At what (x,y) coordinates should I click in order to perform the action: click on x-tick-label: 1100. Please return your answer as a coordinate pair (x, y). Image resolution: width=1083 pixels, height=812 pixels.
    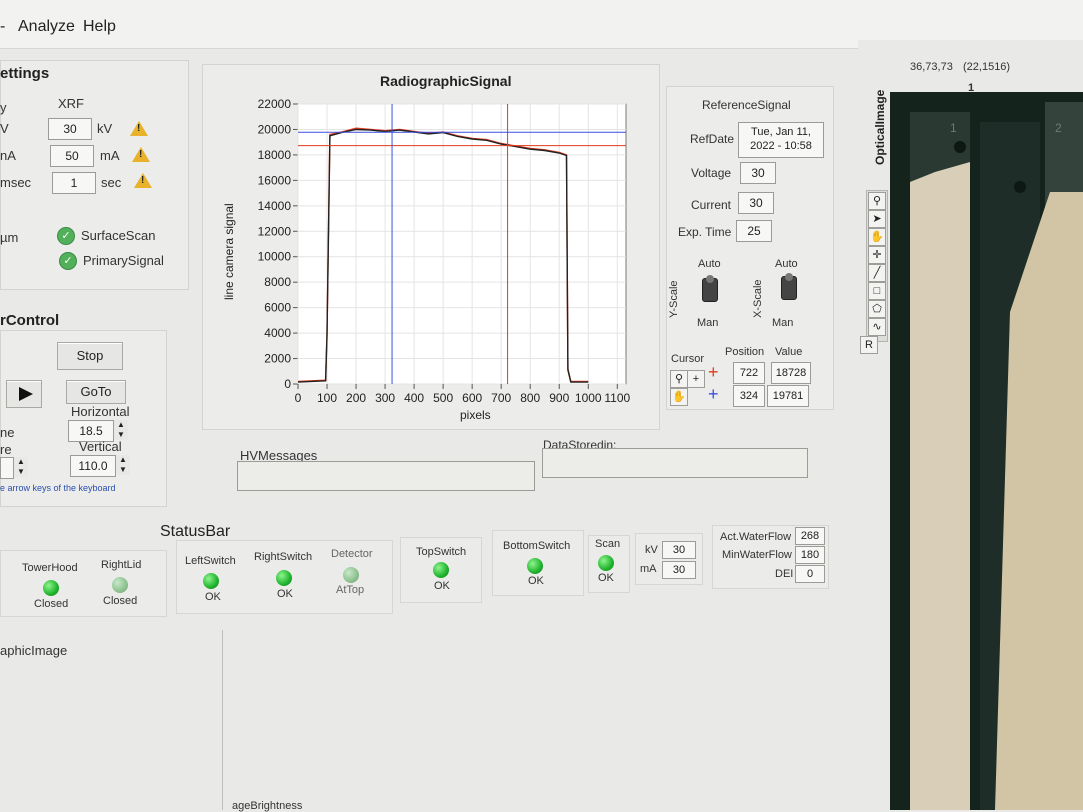
    Looking at the image, I should click on (617, 398).